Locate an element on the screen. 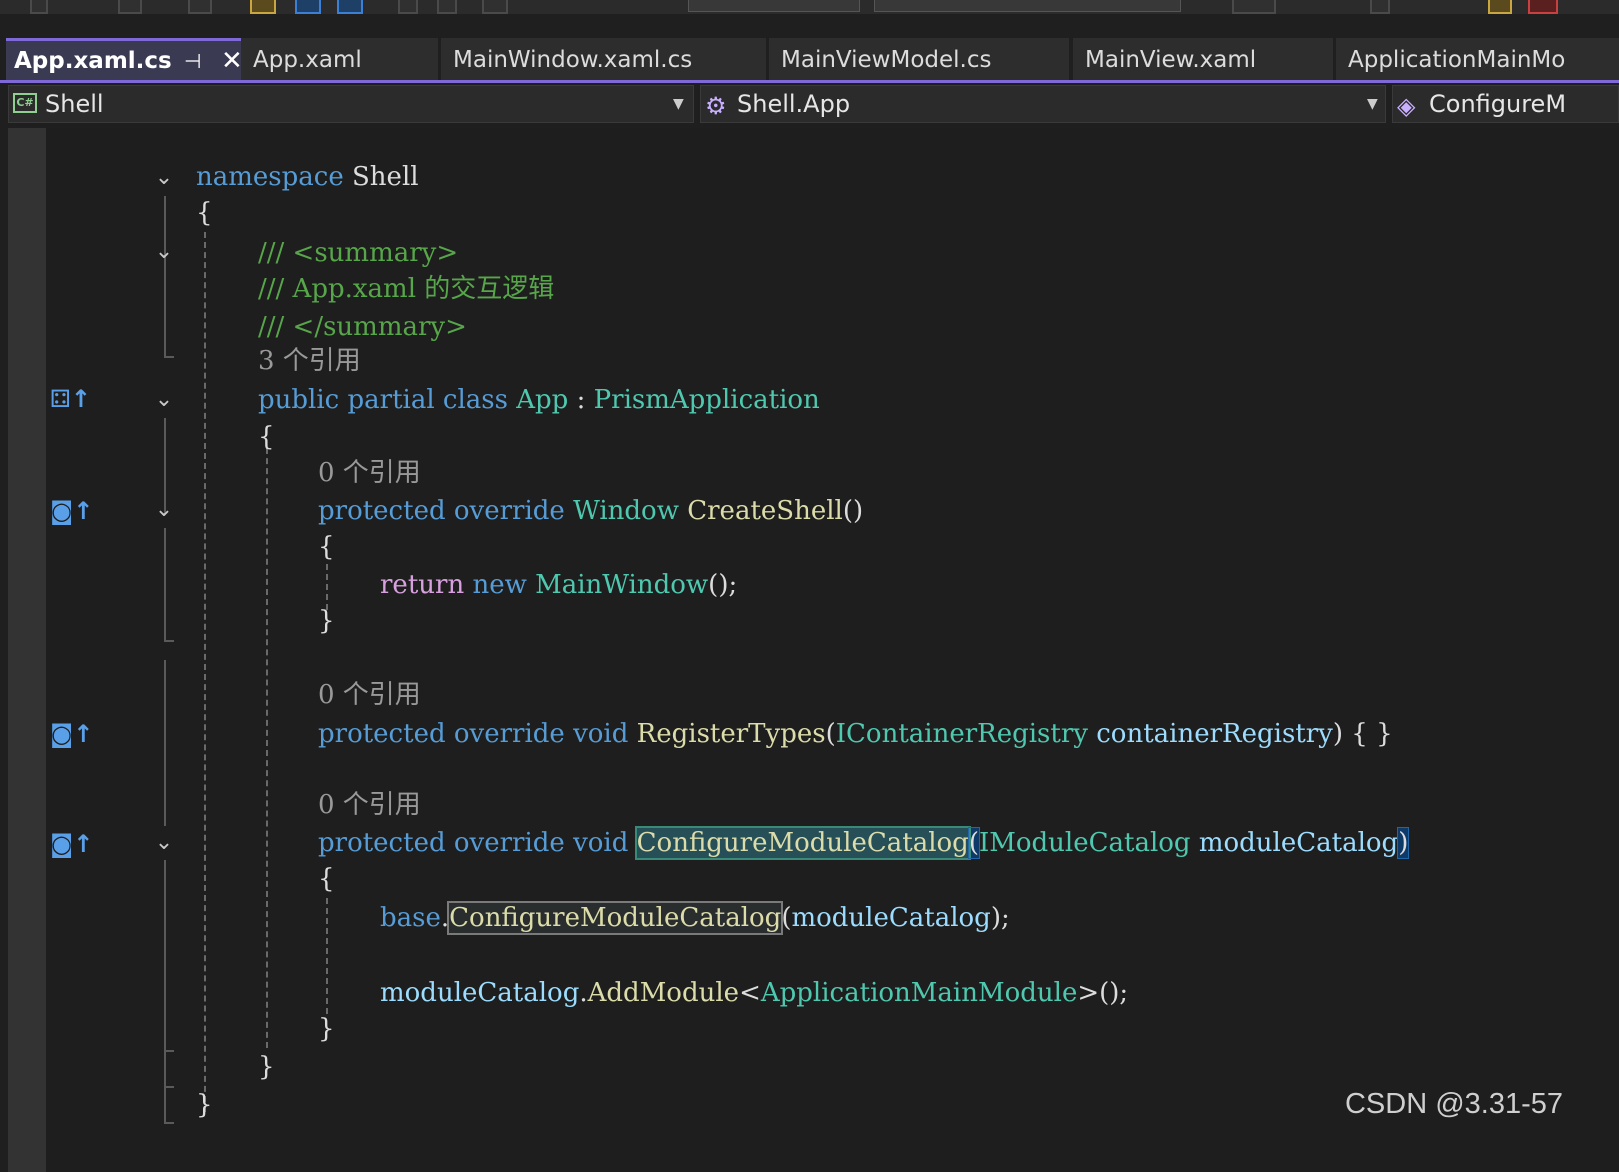 The height and width of the screenshot is (1172, 1619). code-line: /// </summary> is located at coordinates (362, 327).